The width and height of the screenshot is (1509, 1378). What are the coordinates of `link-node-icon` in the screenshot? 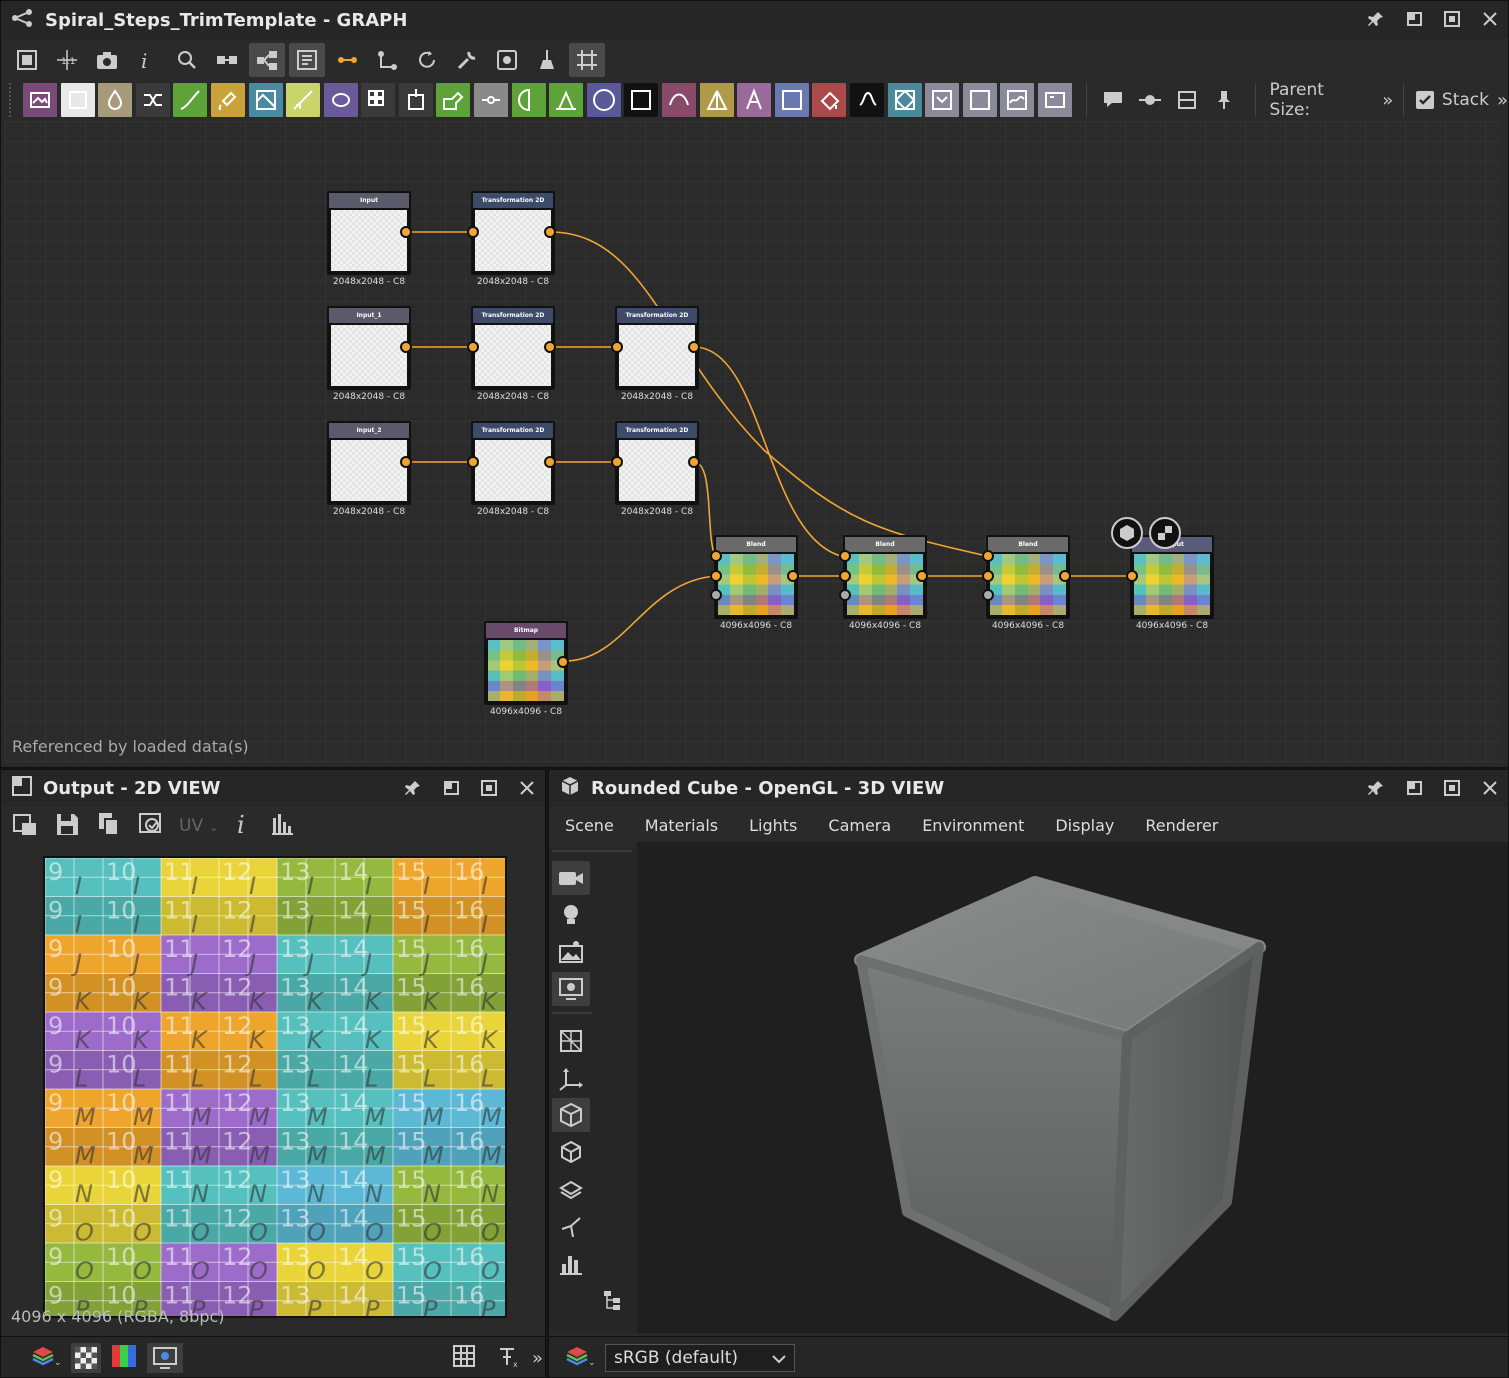 It's located at (491, 100).